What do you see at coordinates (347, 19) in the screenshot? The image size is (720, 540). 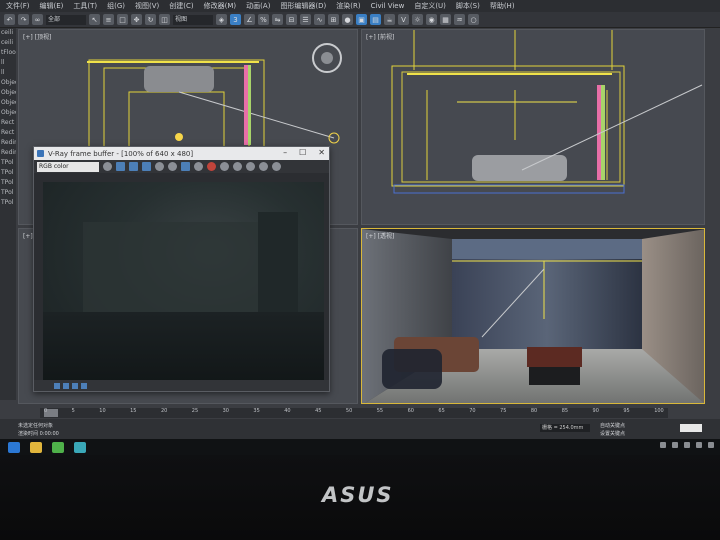 I see `material-editor-icon: ●` at bounding box center [347, 19].